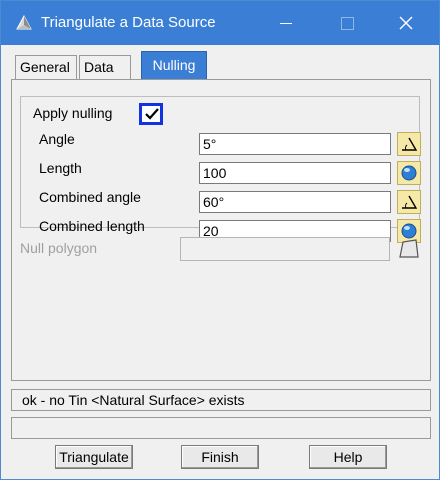 This screenshot has height=480, width=440. What do you see at coordinates (92, 226) in the screenshot?
I see `combined-length-label: Combined length` at bounding box center [92, 226].